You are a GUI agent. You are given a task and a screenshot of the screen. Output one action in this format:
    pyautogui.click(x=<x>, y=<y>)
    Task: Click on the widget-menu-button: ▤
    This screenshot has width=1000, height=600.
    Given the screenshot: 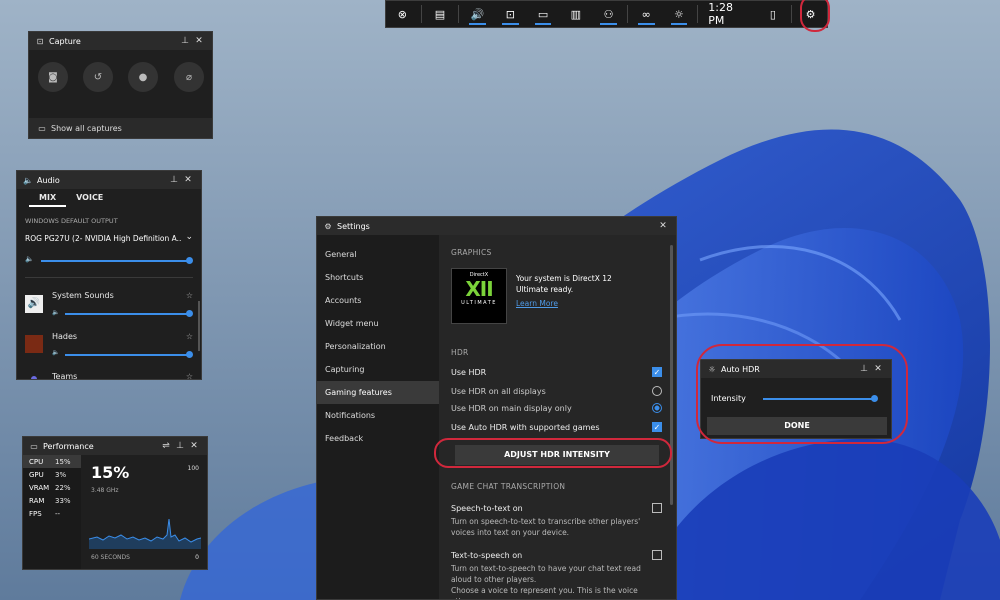 What is the action you would take?
    pyautogui.click(x=440, y=14)
    